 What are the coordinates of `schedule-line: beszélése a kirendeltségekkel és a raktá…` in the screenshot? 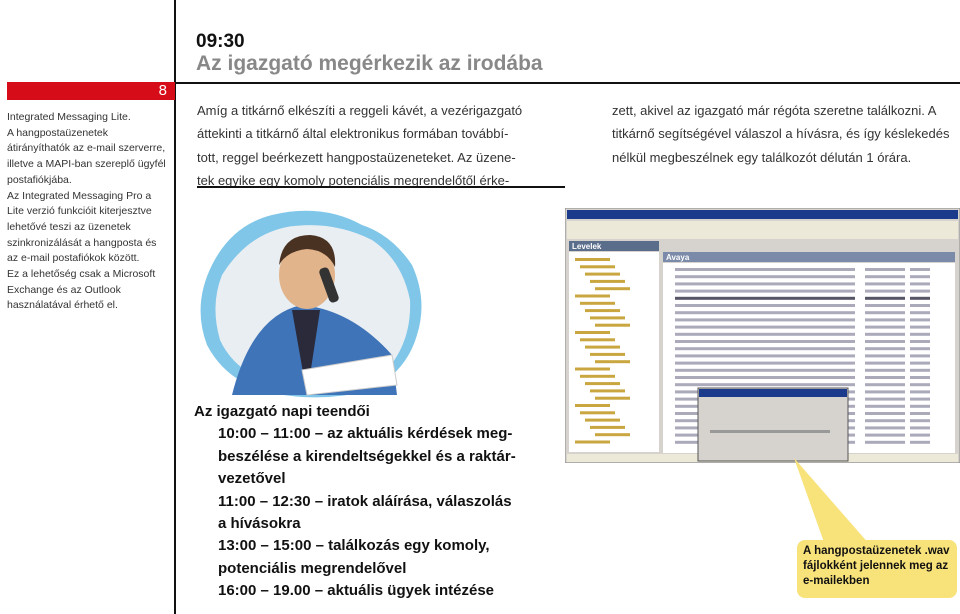 It's located at (367, 456).